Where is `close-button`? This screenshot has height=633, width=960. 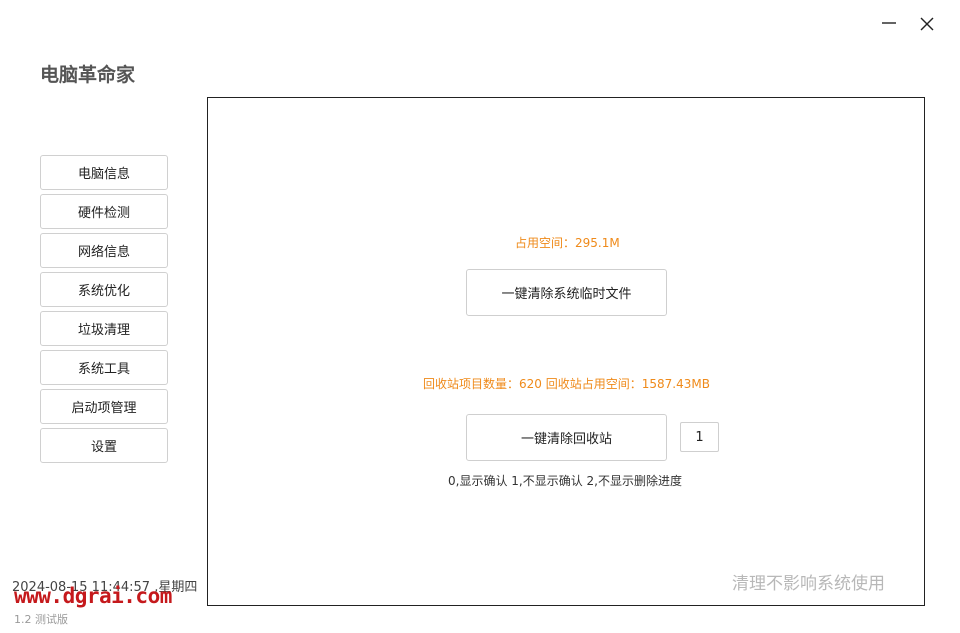
close-button is located at coordinates (927, 24).